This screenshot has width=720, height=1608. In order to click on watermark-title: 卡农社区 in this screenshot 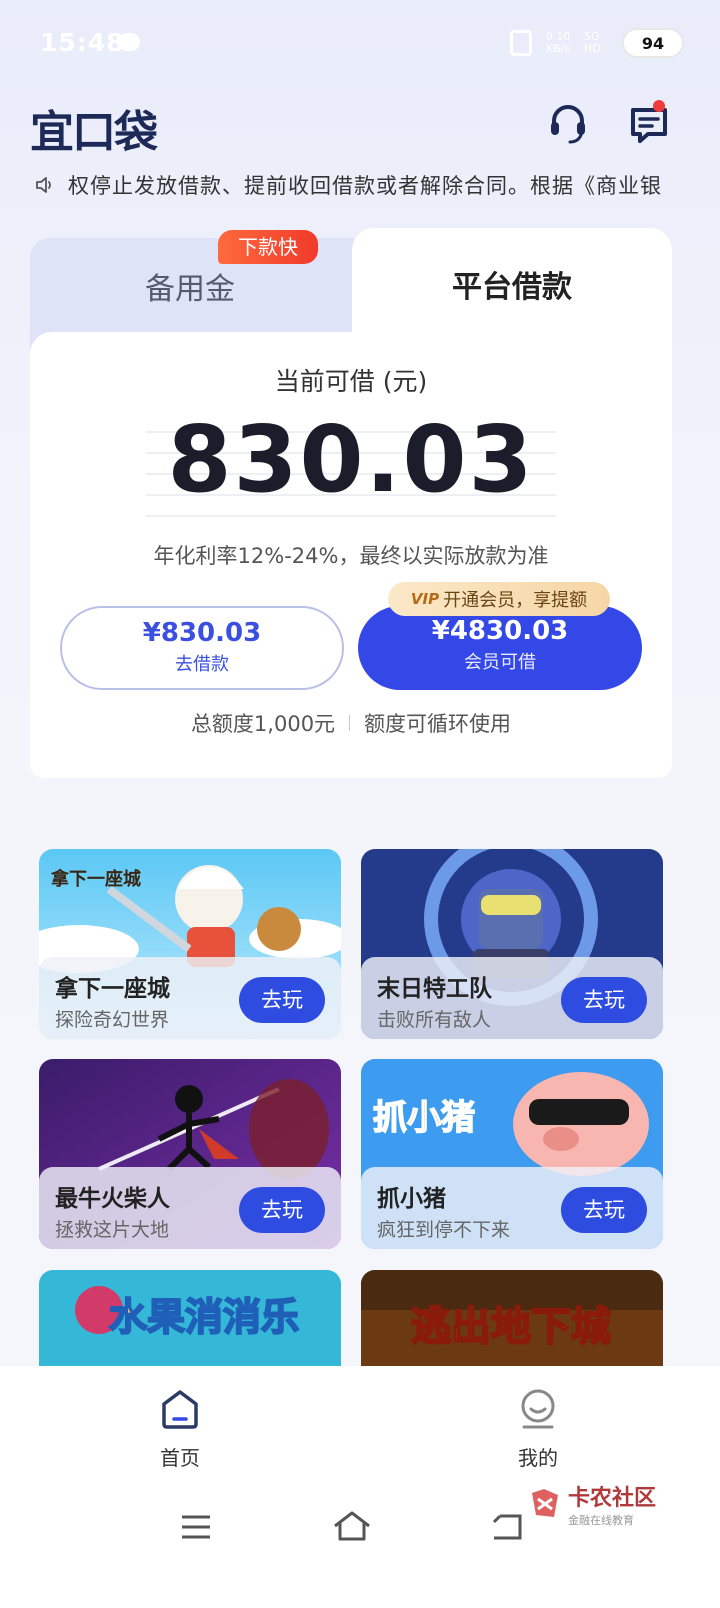, I will do `click(612, 1498)`.